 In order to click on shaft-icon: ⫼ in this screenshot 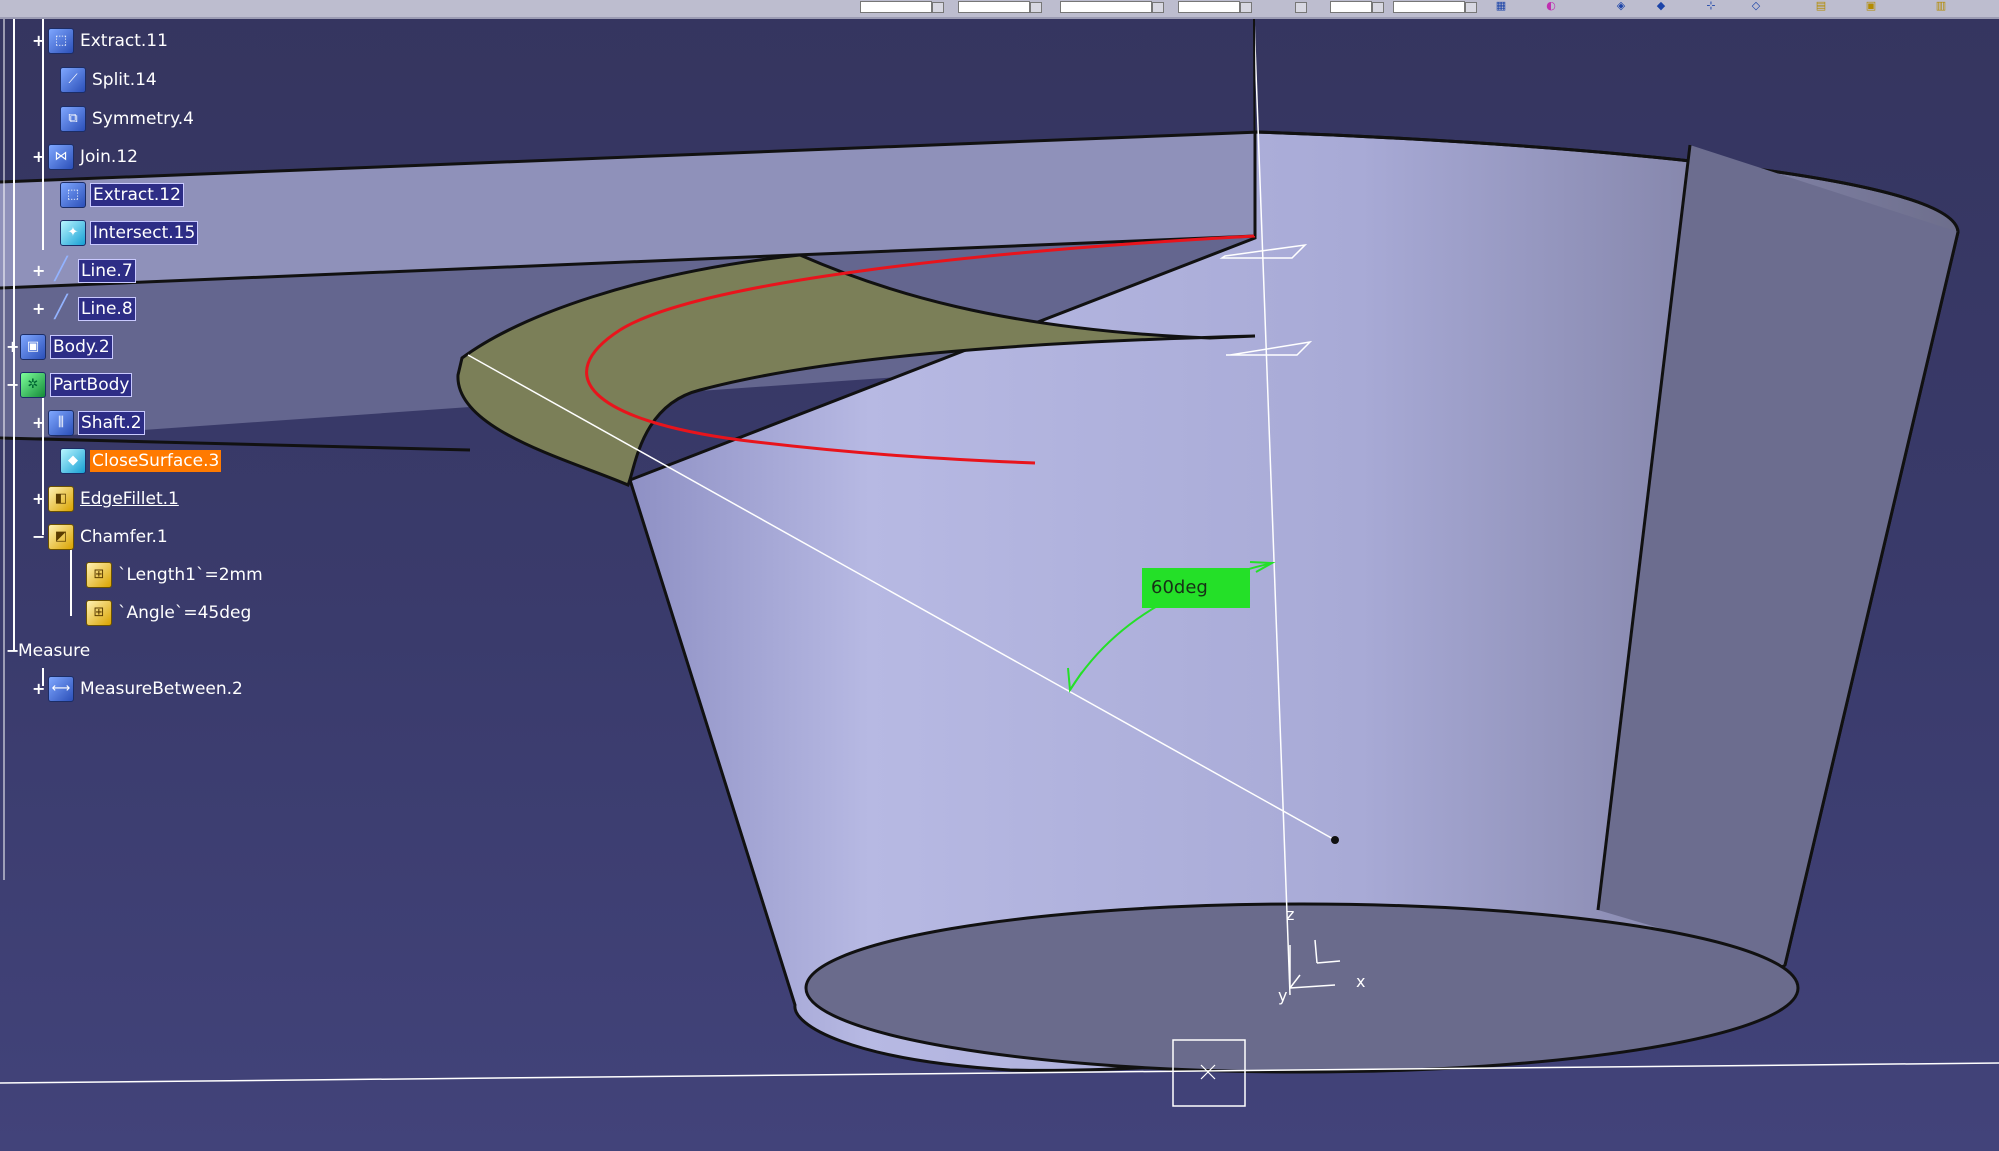, I will do `click(61, 423)`.